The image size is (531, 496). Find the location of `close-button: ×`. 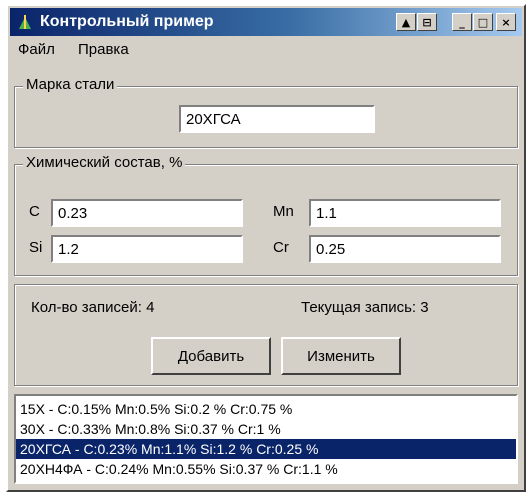

close-button: × is located at coordinates (506, 22).